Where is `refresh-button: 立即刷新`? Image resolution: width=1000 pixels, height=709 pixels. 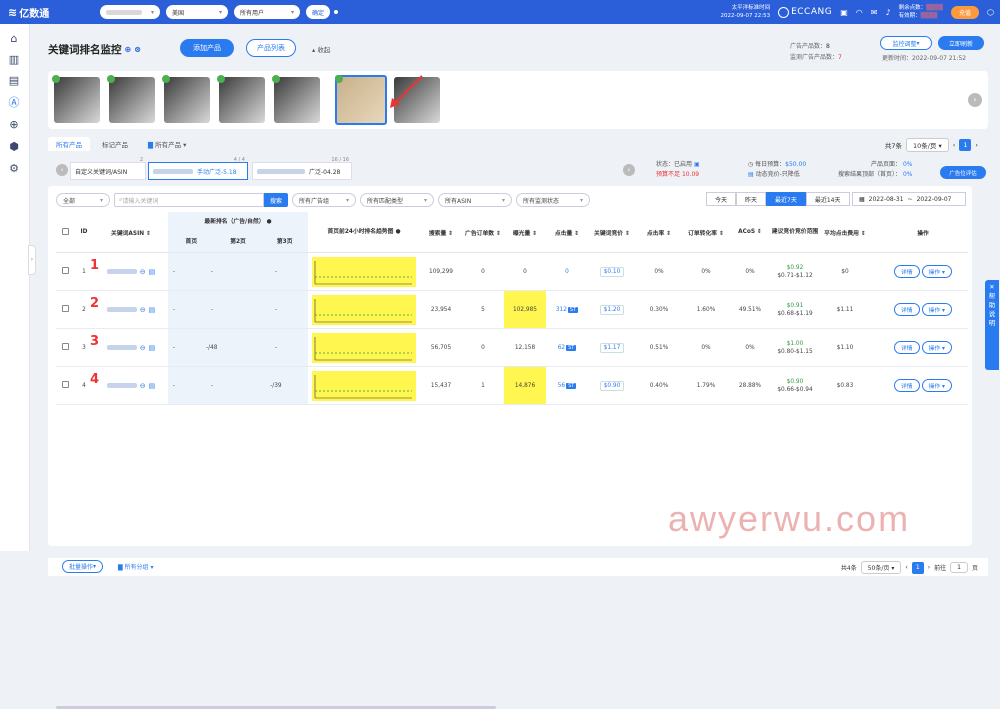
refresh-button: 立即刷新 is located at coordinates (961, 43).